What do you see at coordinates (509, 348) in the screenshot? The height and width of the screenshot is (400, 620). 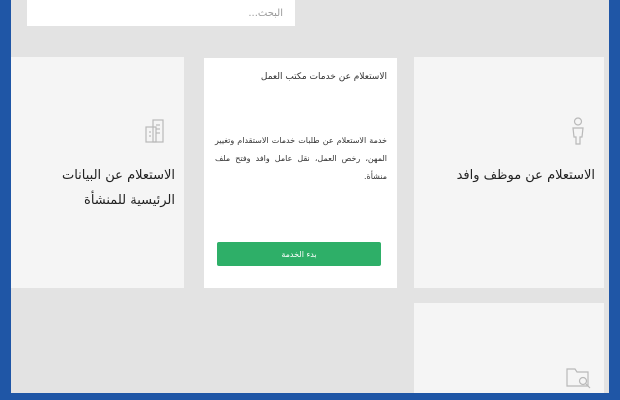 I see `card-bottom` at bounding box center [509, 348].